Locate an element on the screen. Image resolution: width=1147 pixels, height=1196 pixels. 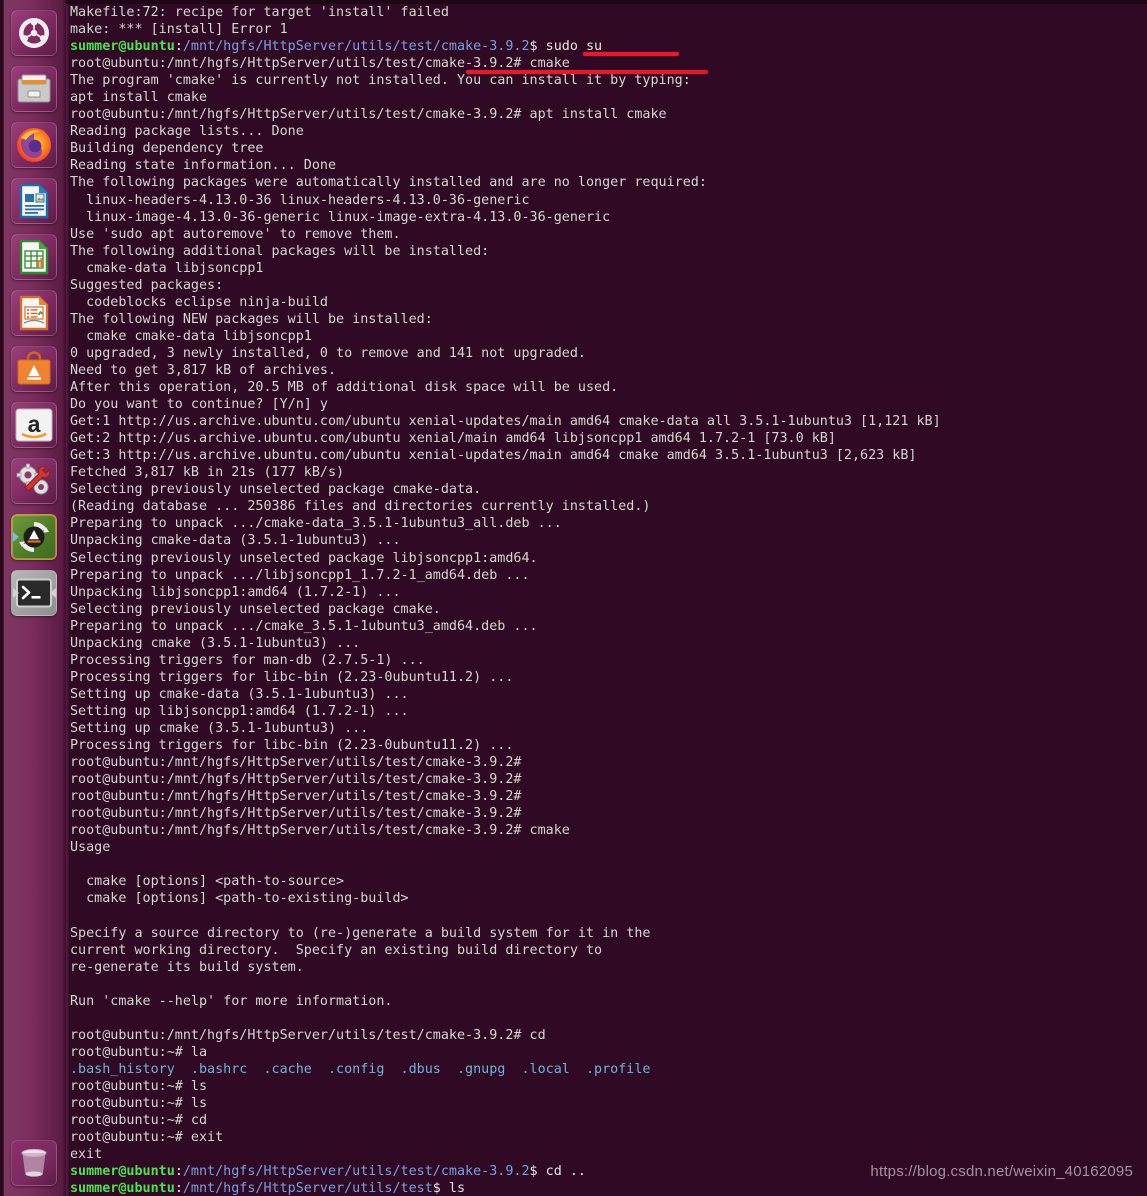
svg-text: a is located at coordinates (34, 424).